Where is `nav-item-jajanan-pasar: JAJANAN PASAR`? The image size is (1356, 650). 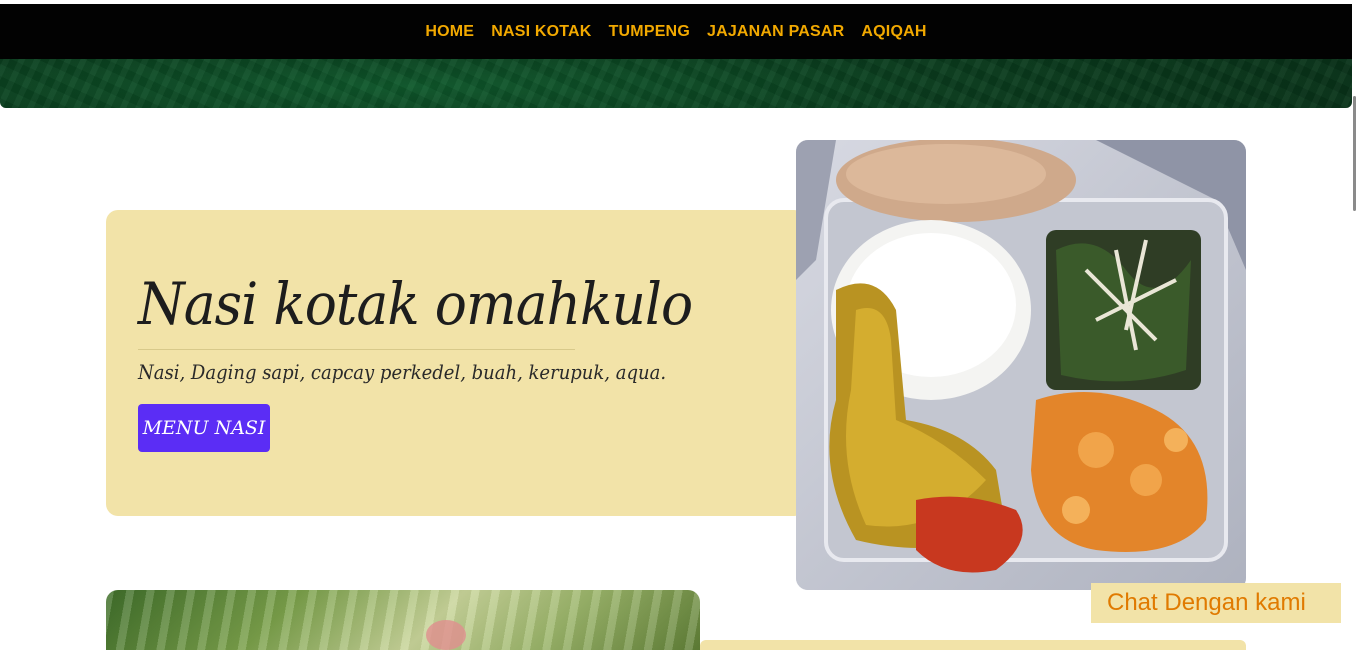
nav-item-jajanan-pasar: JAJANAN PASAR is located at coordinates (775, 32).